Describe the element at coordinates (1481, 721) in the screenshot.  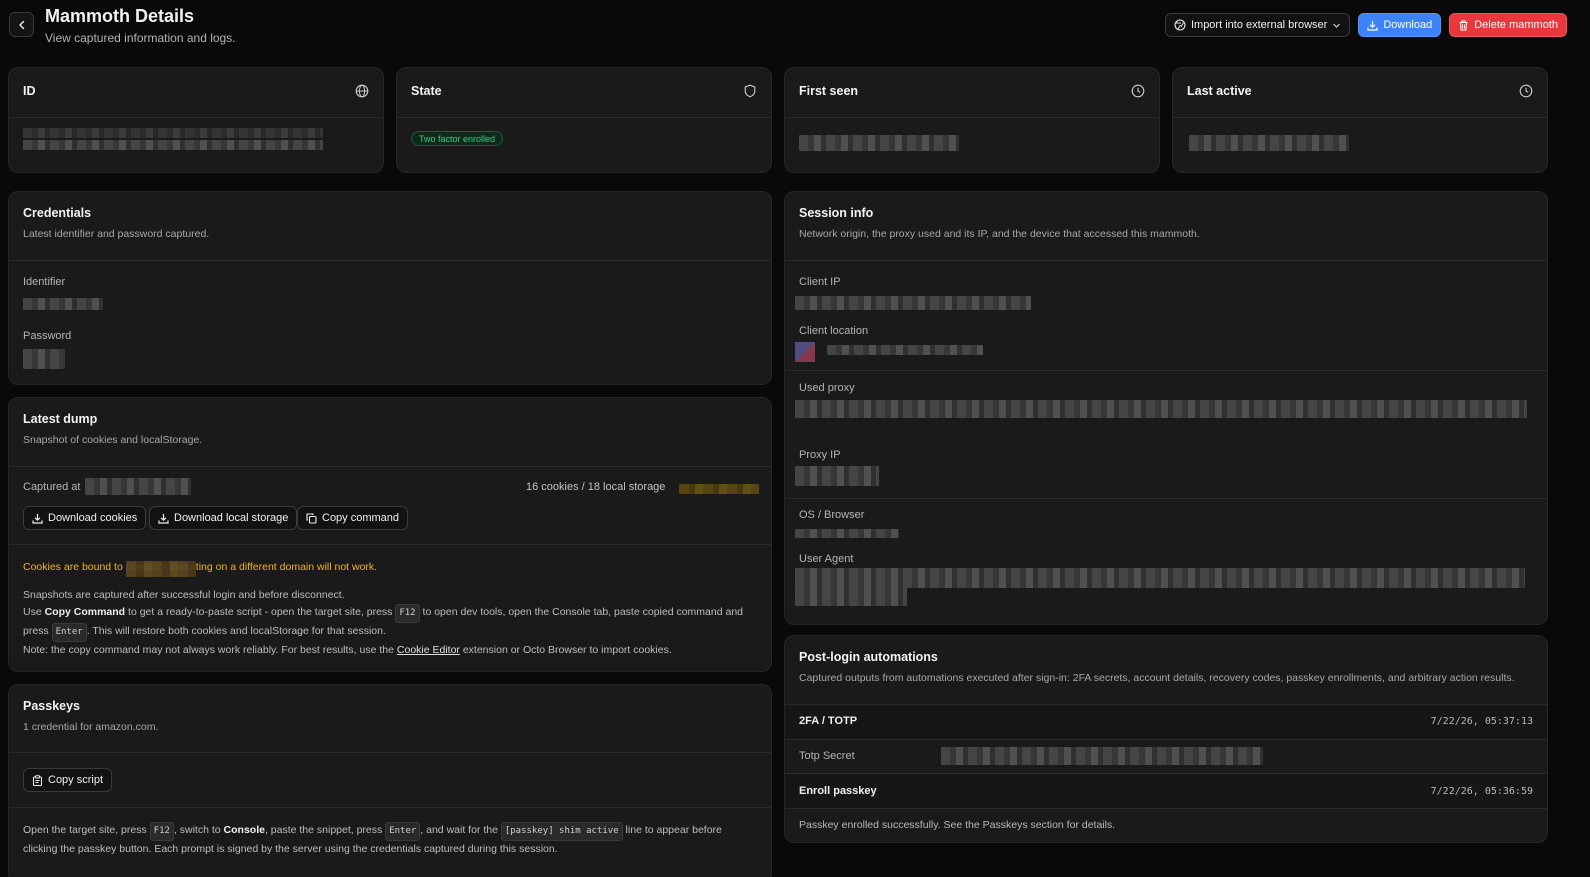
I see `automation-time: 7/22/26, 05:37:13` at that location.